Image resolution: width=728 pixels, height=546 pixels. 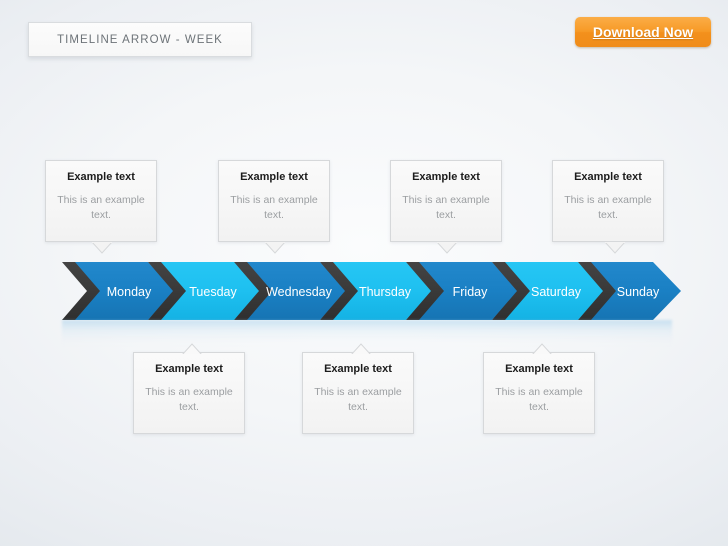 I want to click on slide-title-plate: TIMELINE ARROW - WEEK, so click(x=140, y=39).